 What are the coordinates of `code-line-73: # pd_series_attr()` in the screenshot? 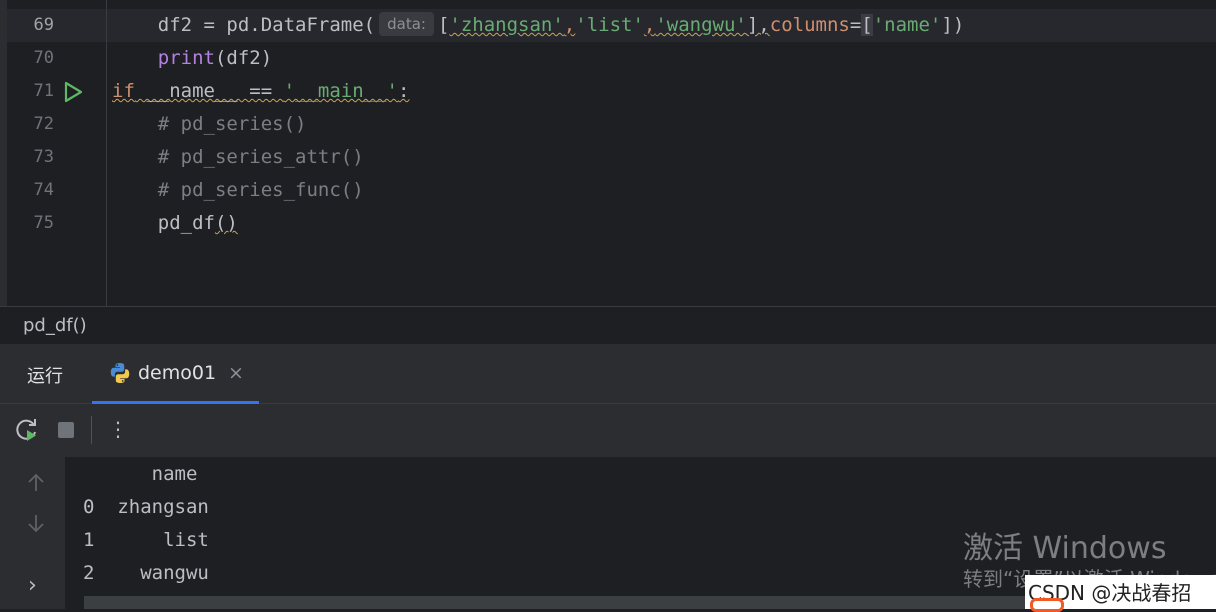 It's located at (238, 157).